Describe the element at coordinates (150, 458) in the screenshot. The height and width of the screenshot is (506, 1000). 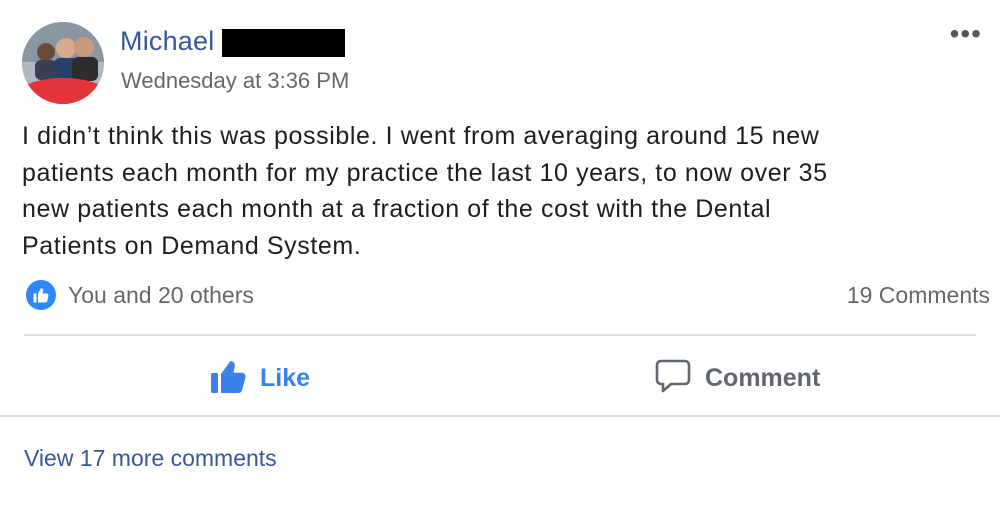
I see `view-more-comments-link: View 17 more comments` at that location.